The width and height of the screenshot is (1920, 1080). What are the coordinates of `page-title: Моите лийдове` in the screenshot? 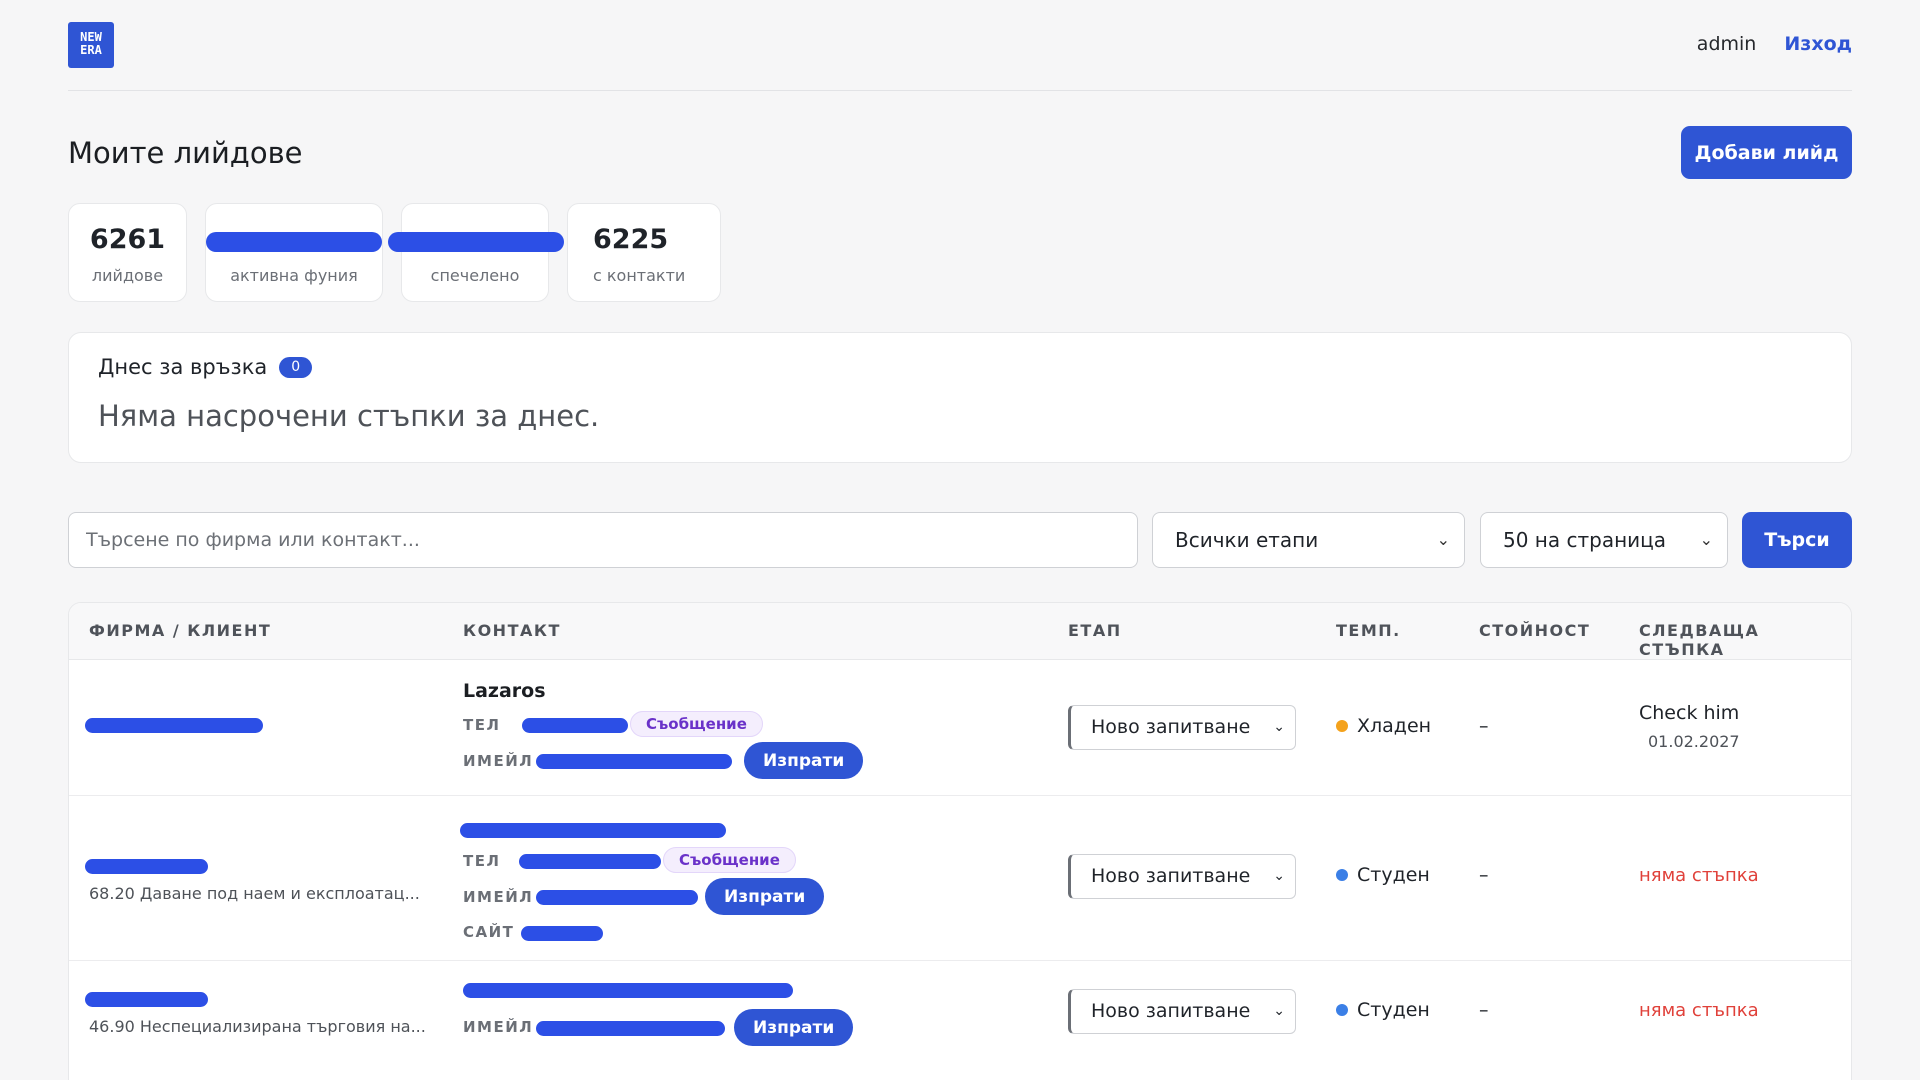 It's located at (185, 153).